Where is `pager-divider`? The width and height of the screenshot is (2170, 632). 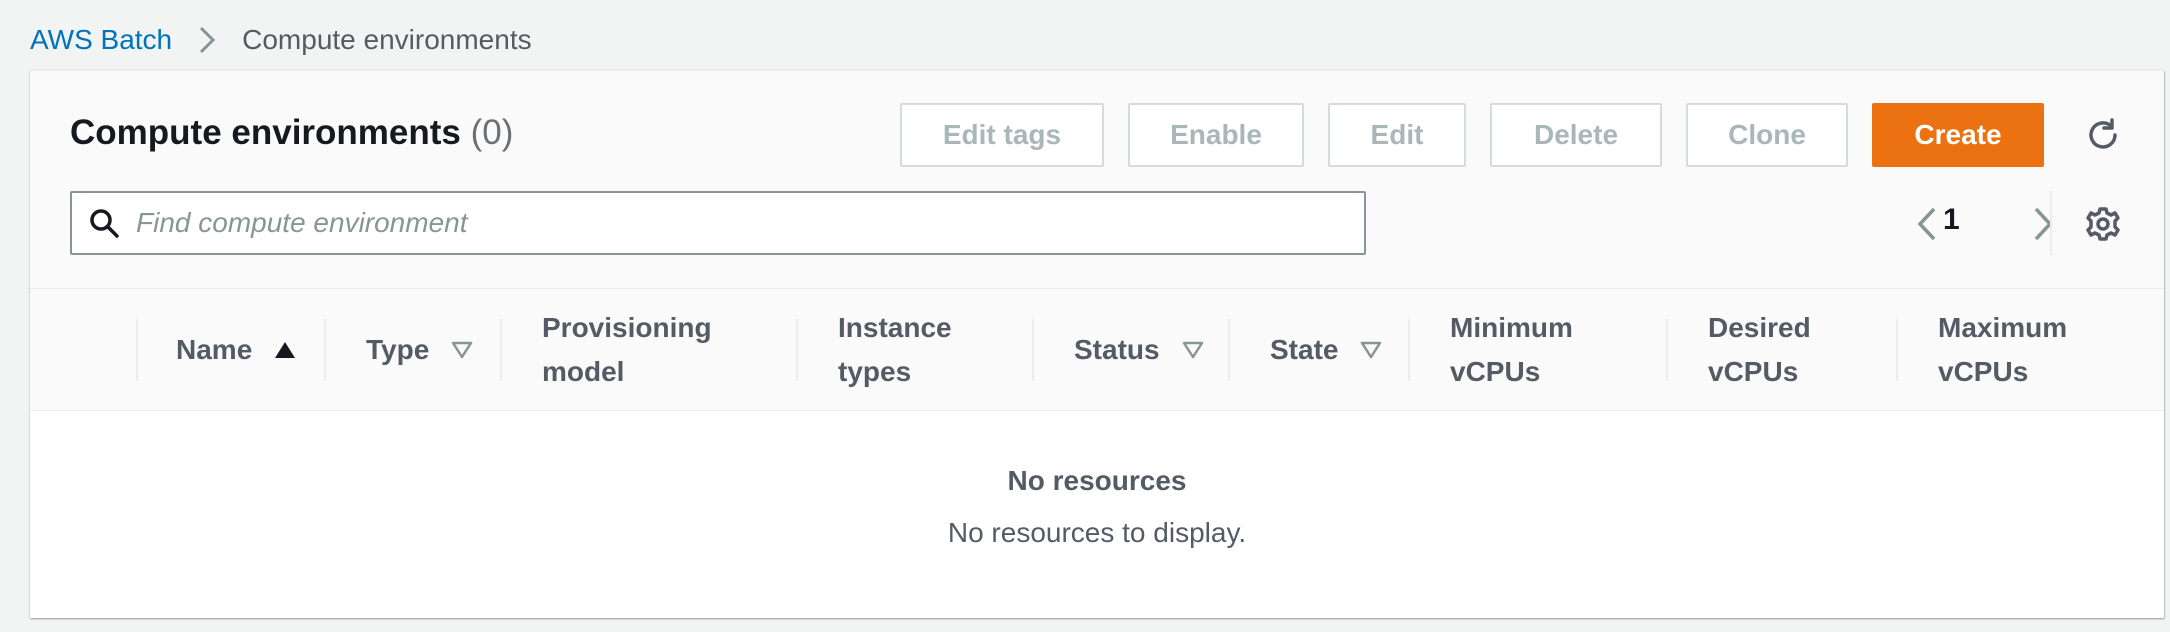
pager-divider is located at coordinates (2051, 223).